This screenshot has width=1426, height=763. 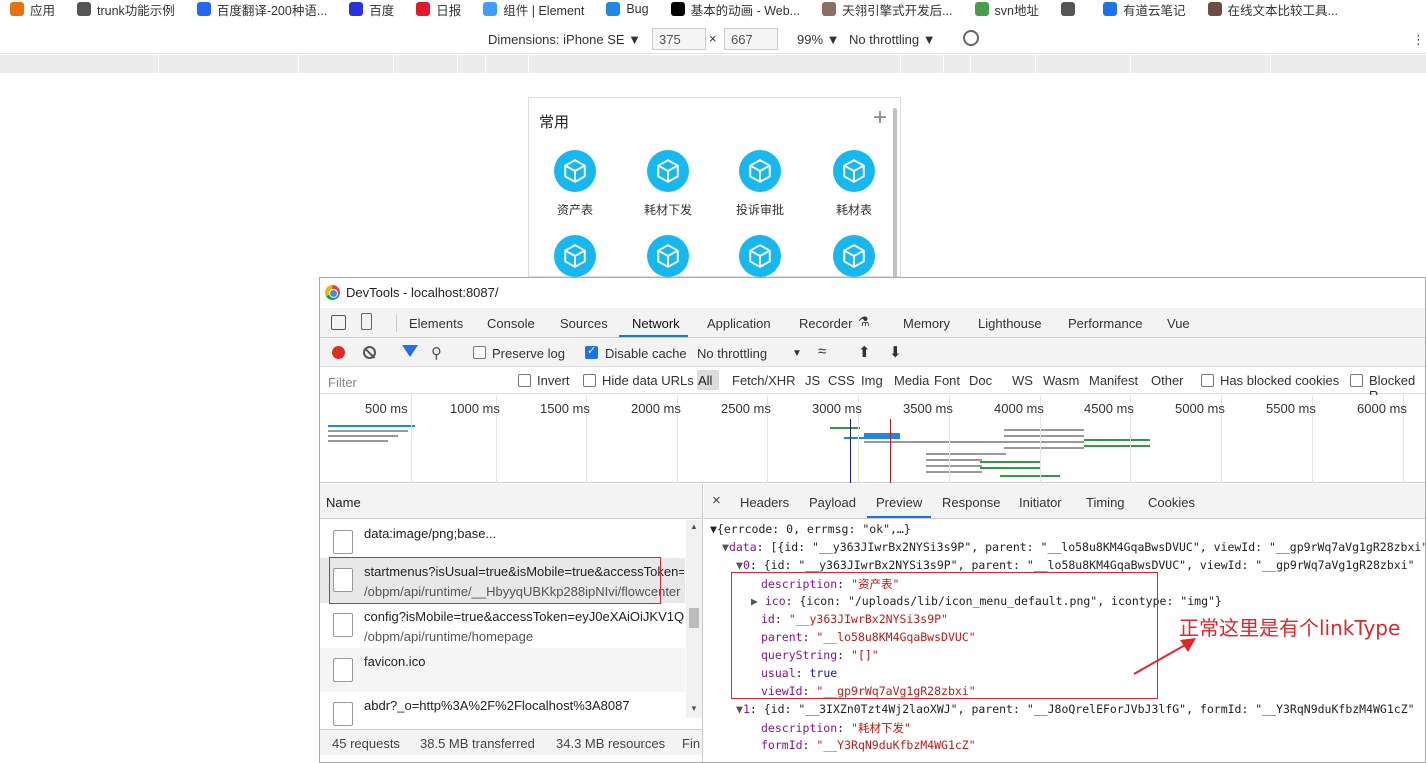 What do you see at coordinates (764, 502) in the screenshot?
I see `detail-tab-headers: Headers` at bounding box center [764, 502].